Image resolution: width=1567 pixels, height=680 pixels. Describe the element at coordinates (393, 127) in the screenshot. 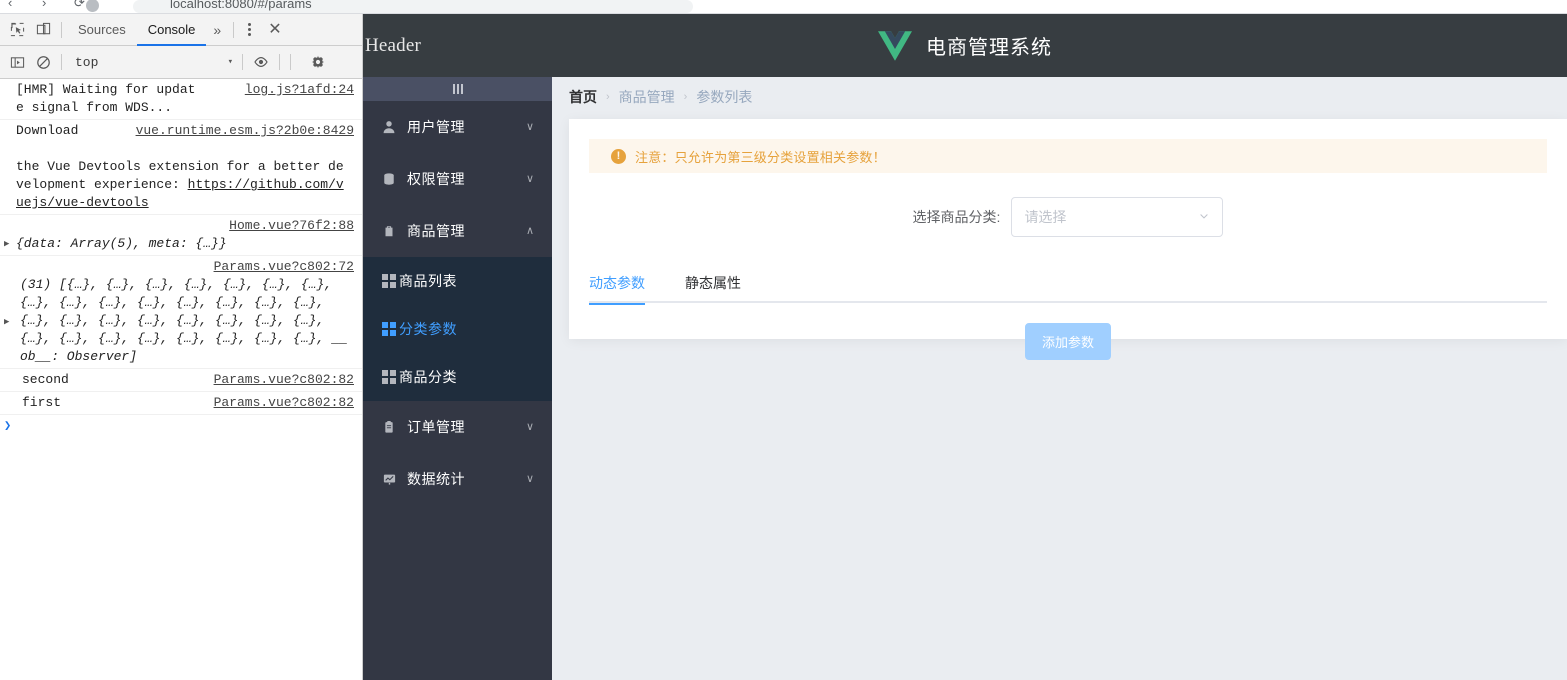

I see `user-icon` at that location.